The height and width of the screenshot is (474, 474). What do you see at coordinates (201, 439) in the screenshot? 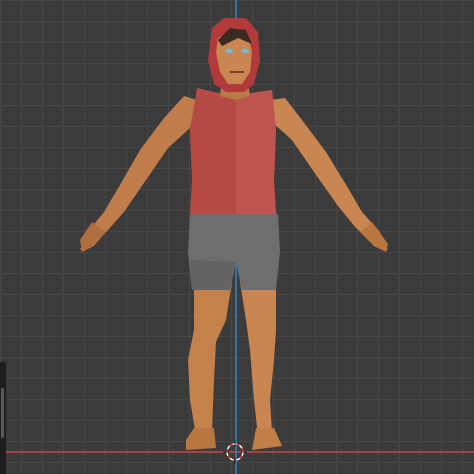
I see `left-foot` at bounding box center [201, 439].